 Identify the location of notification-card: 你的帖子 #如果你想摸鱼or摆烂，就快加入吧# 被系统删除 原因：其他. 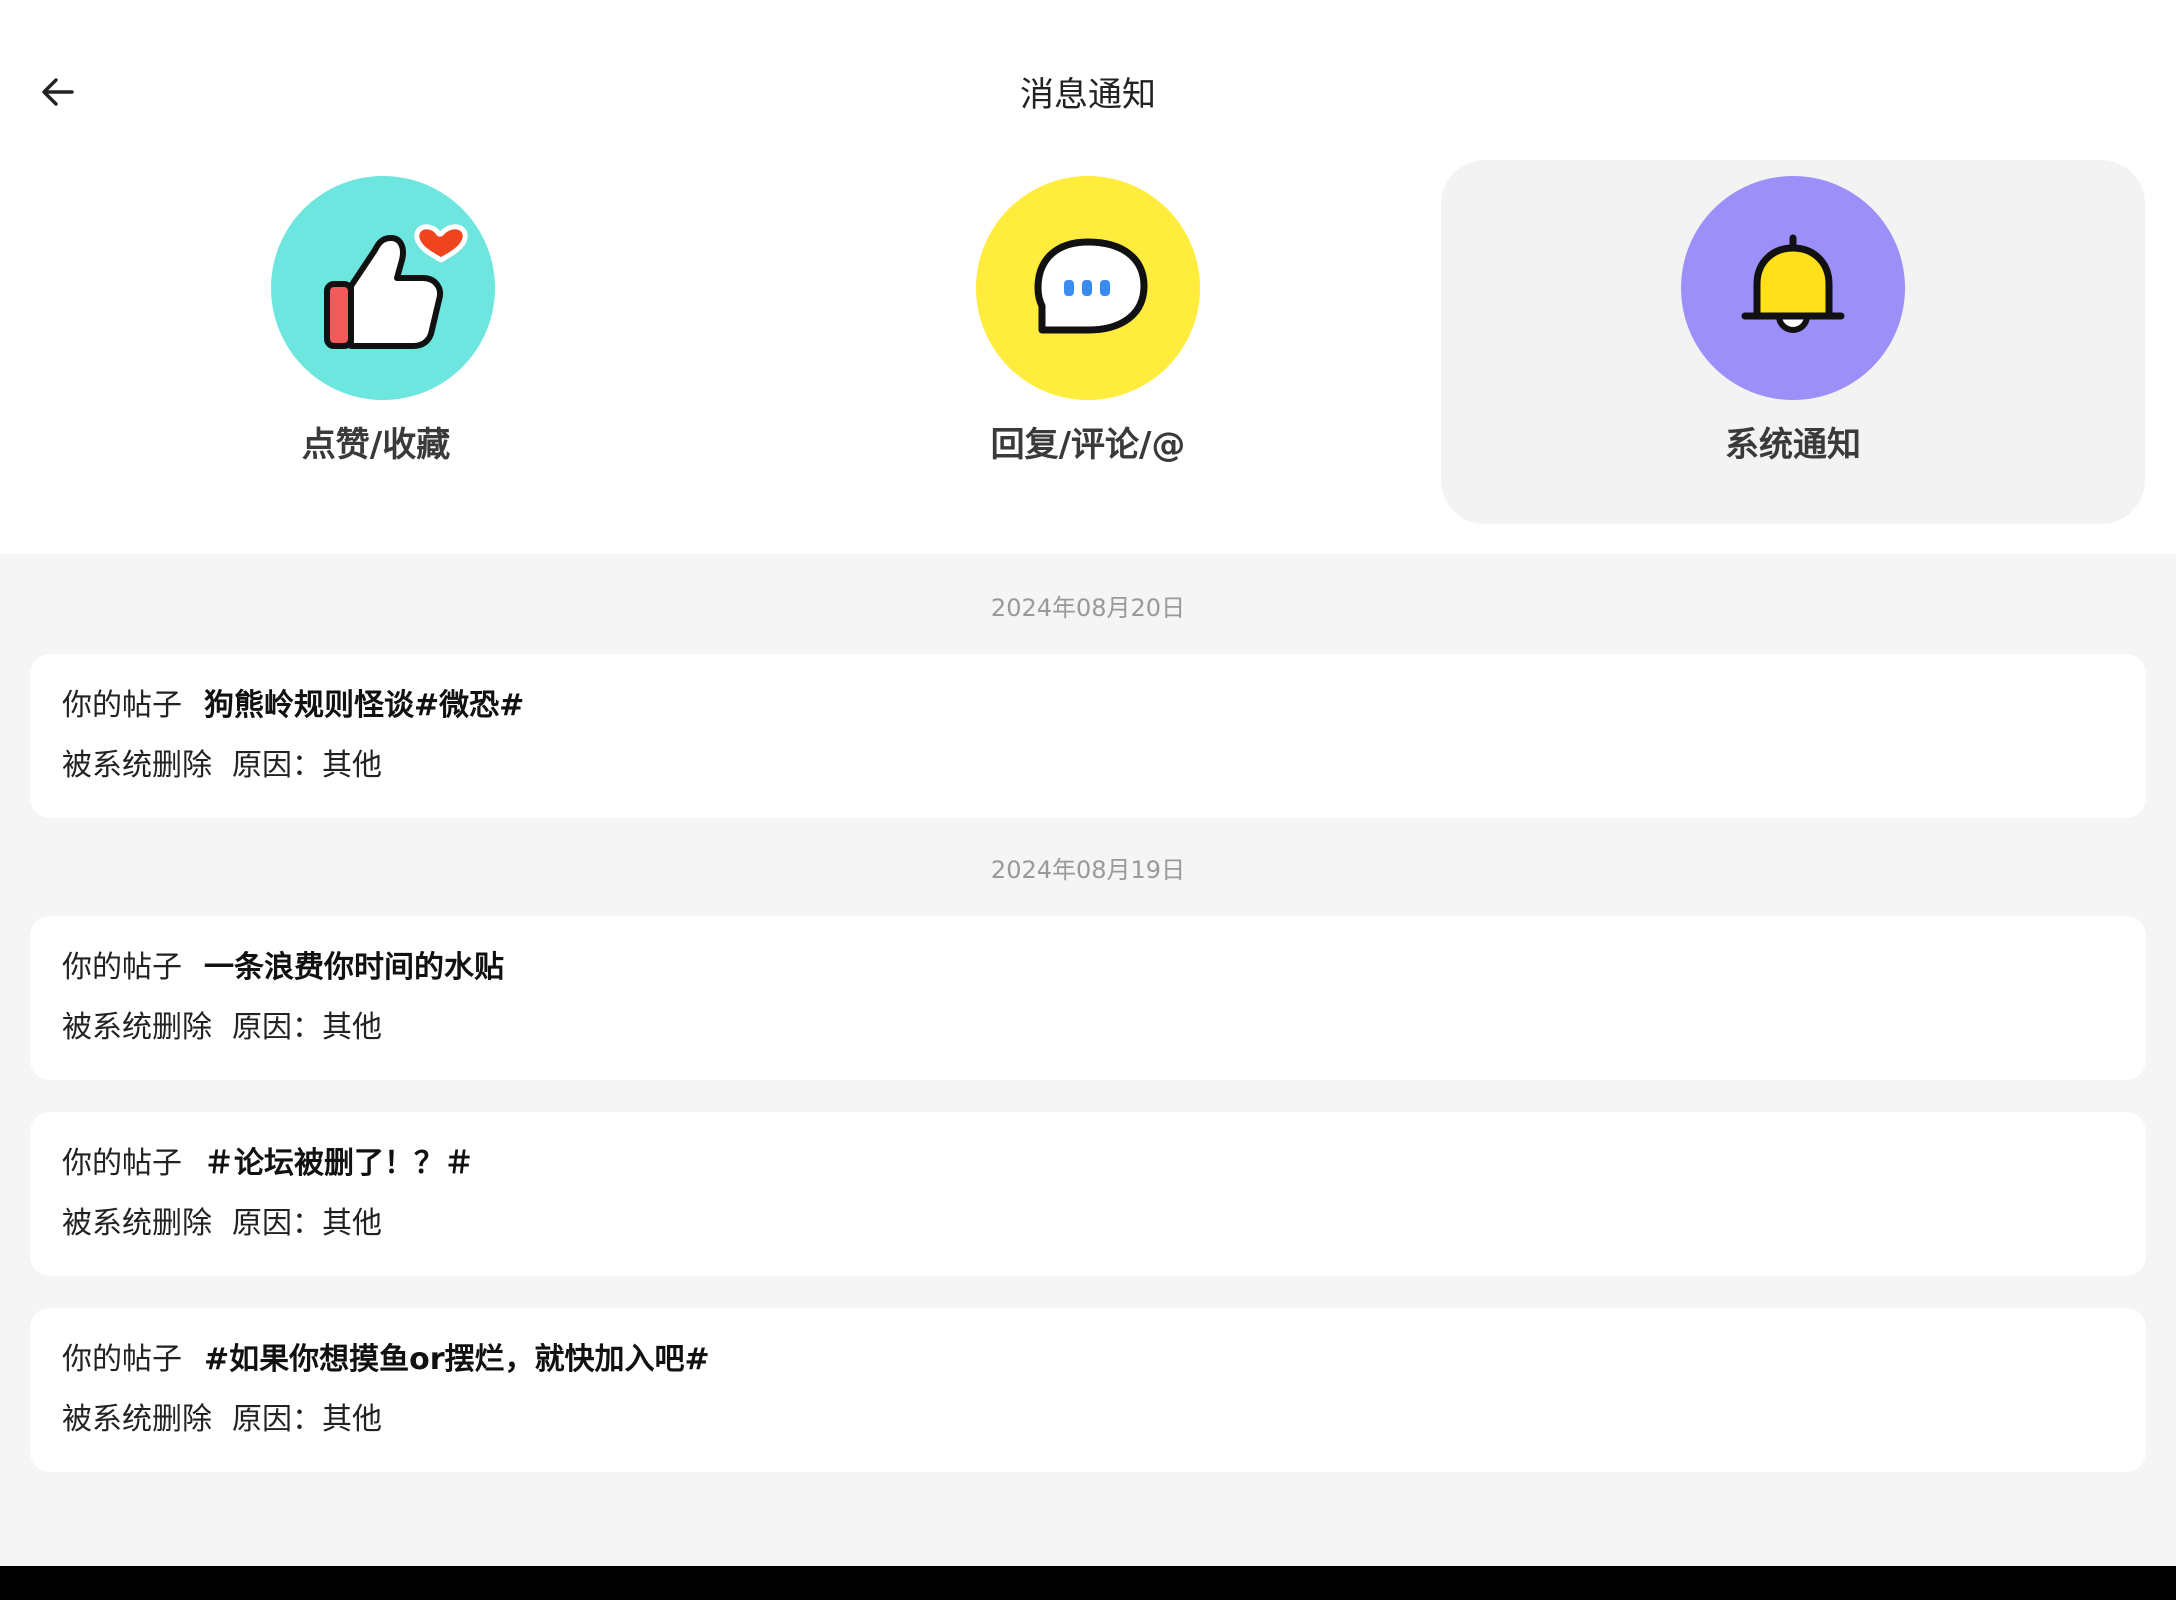
(1088, 1390).